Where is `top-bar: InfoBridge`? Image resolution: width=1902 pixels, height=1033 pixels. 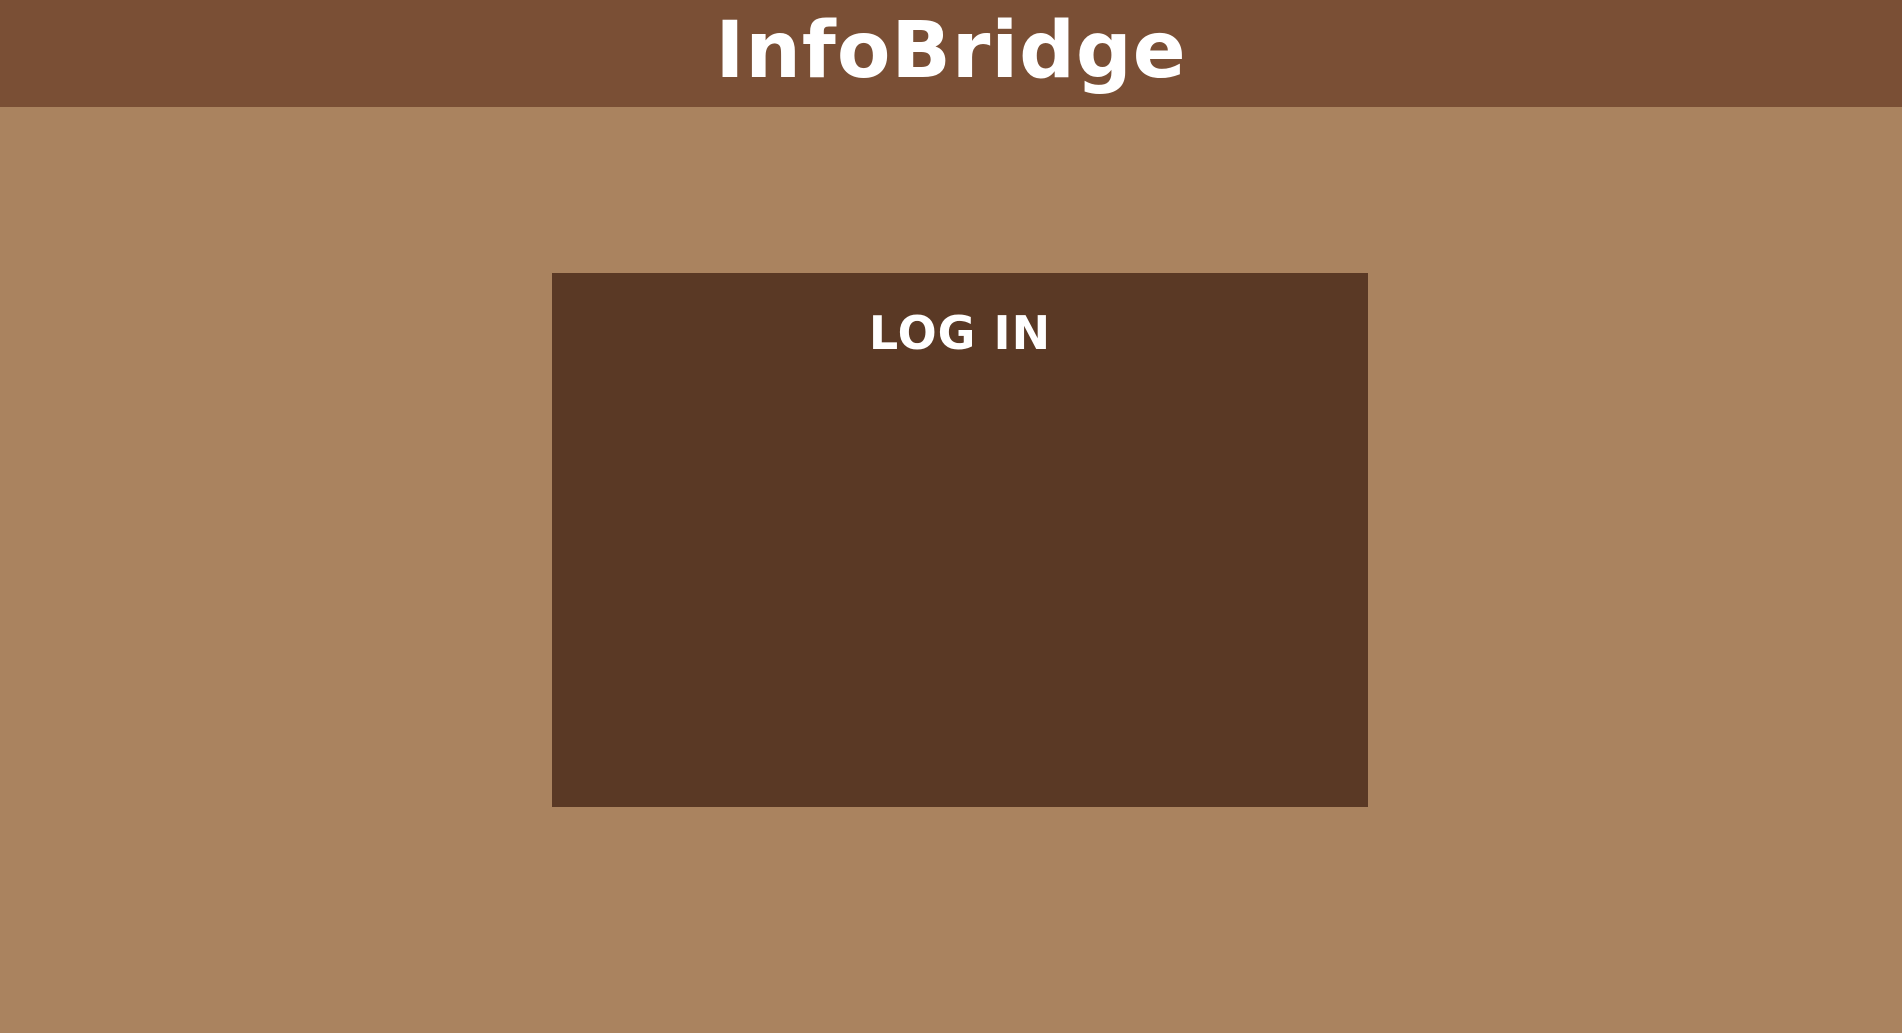
top-bar: InfoBridge is located at coordinates (951, 53).